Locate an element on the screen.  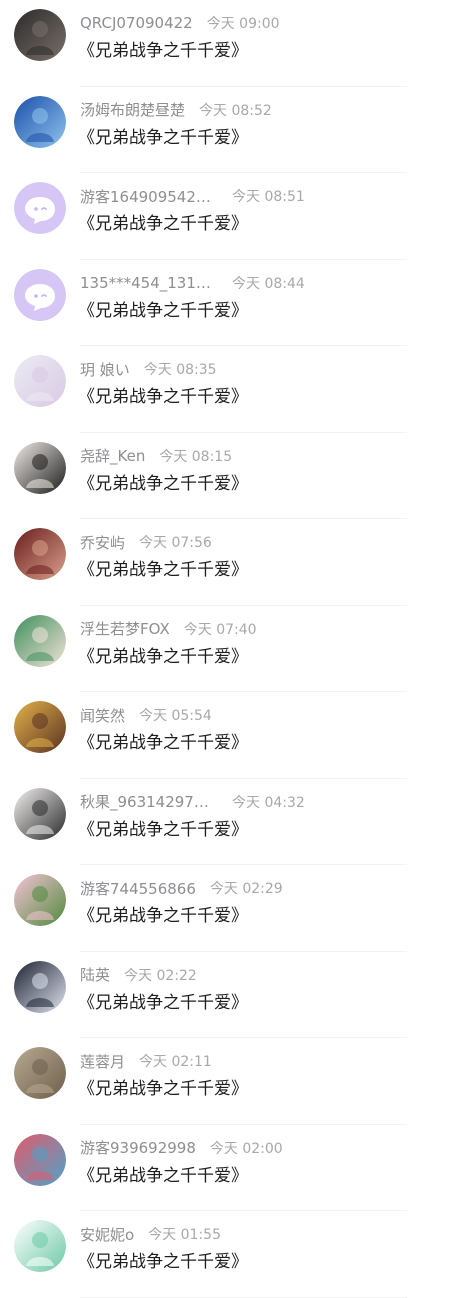
list-item: 莲蓉月 今天 02:11 《兄弟战争之千千爱》 is located at coordinates (229, 1081).